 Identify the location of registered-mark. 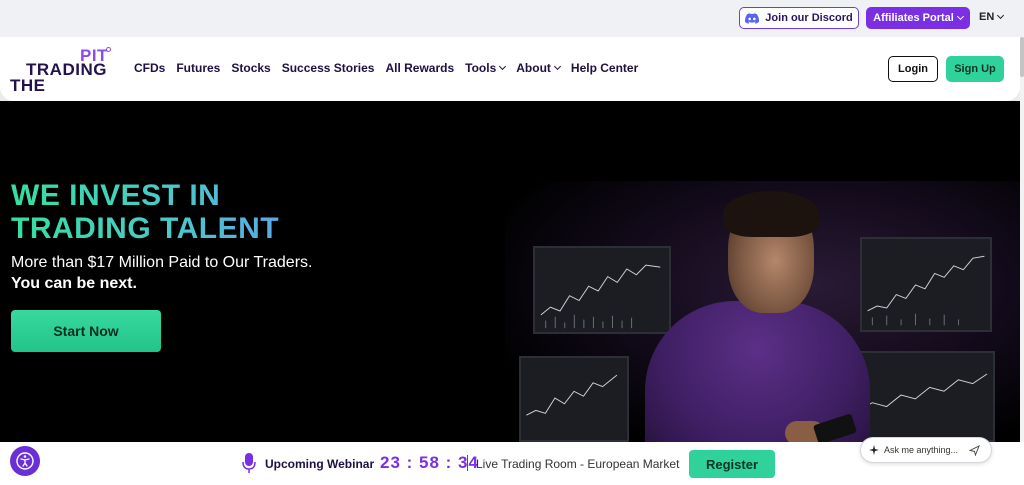
(108, 49).